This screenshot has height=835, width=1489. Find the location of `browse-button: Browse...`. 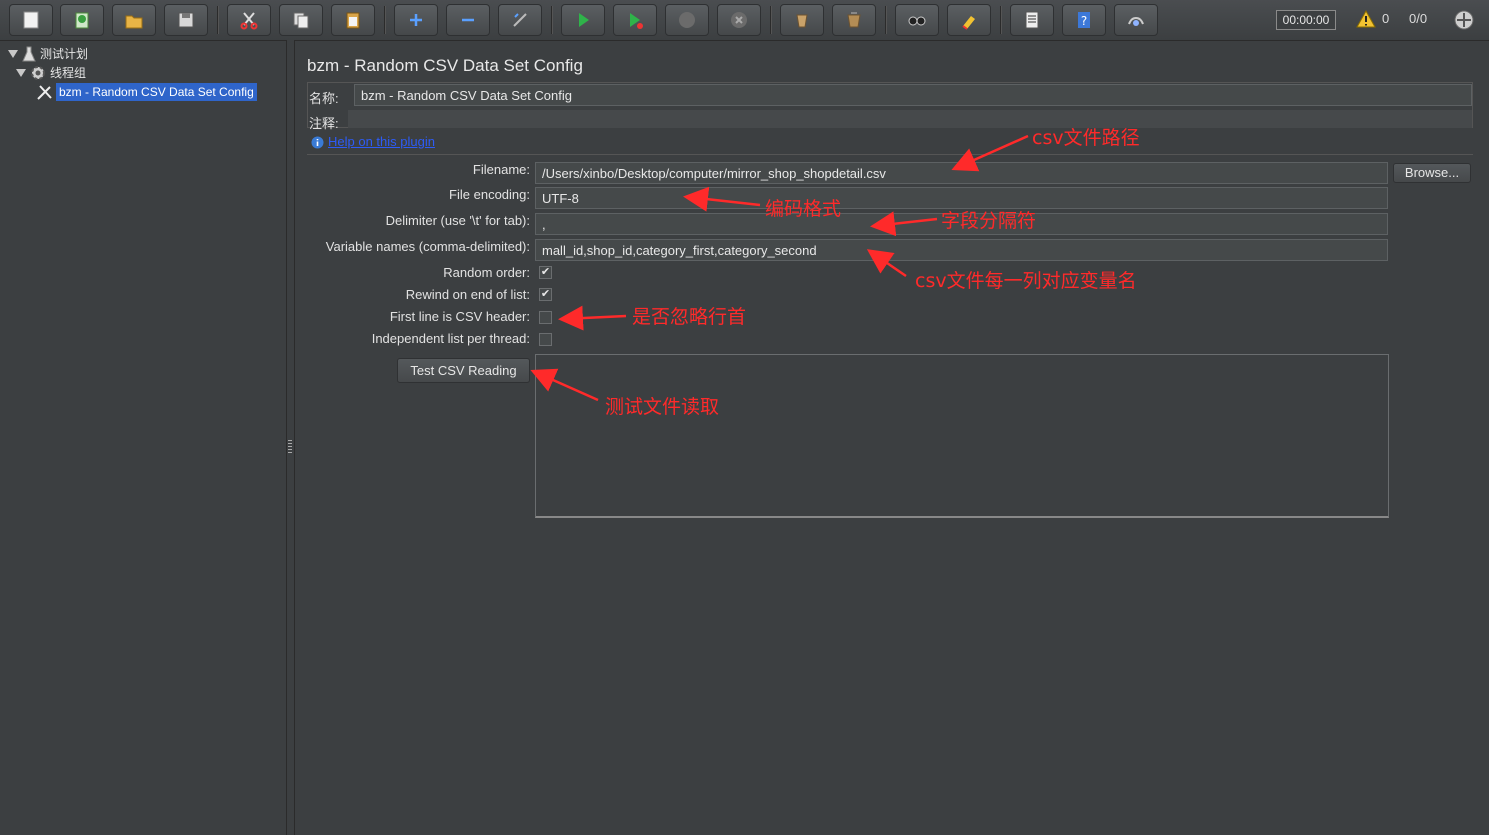

browse-button: Browse... is located at coordinates (1432, 173).